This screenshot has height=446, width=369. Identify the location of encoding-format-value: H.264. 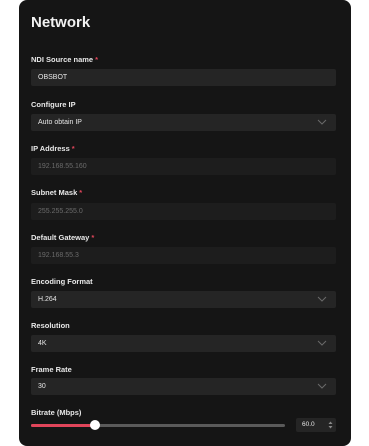
(47, 299).